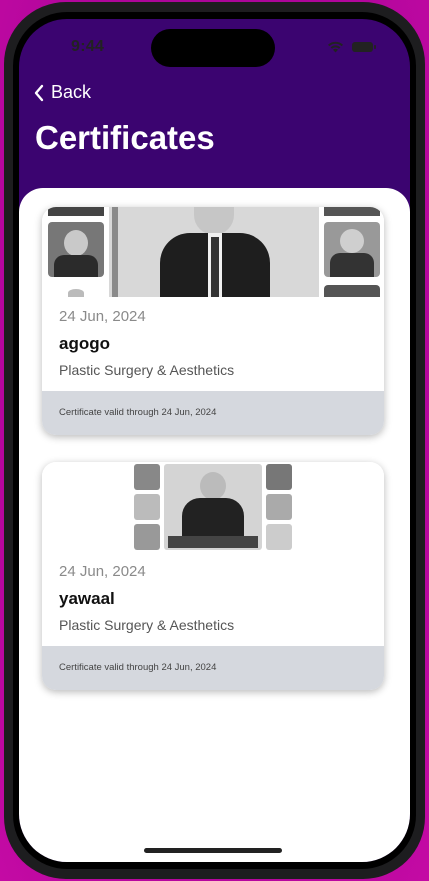 This screenshot has width=429, height=881. I want to click on home-indicator, so click(213, 850).